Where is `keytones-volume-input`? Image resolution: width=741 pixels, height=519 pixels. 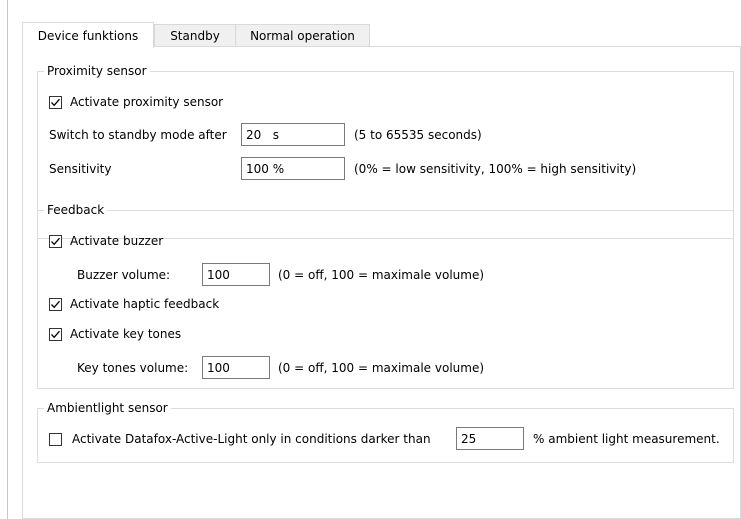
keytones-volume-input is located at coordinates (236, 367).